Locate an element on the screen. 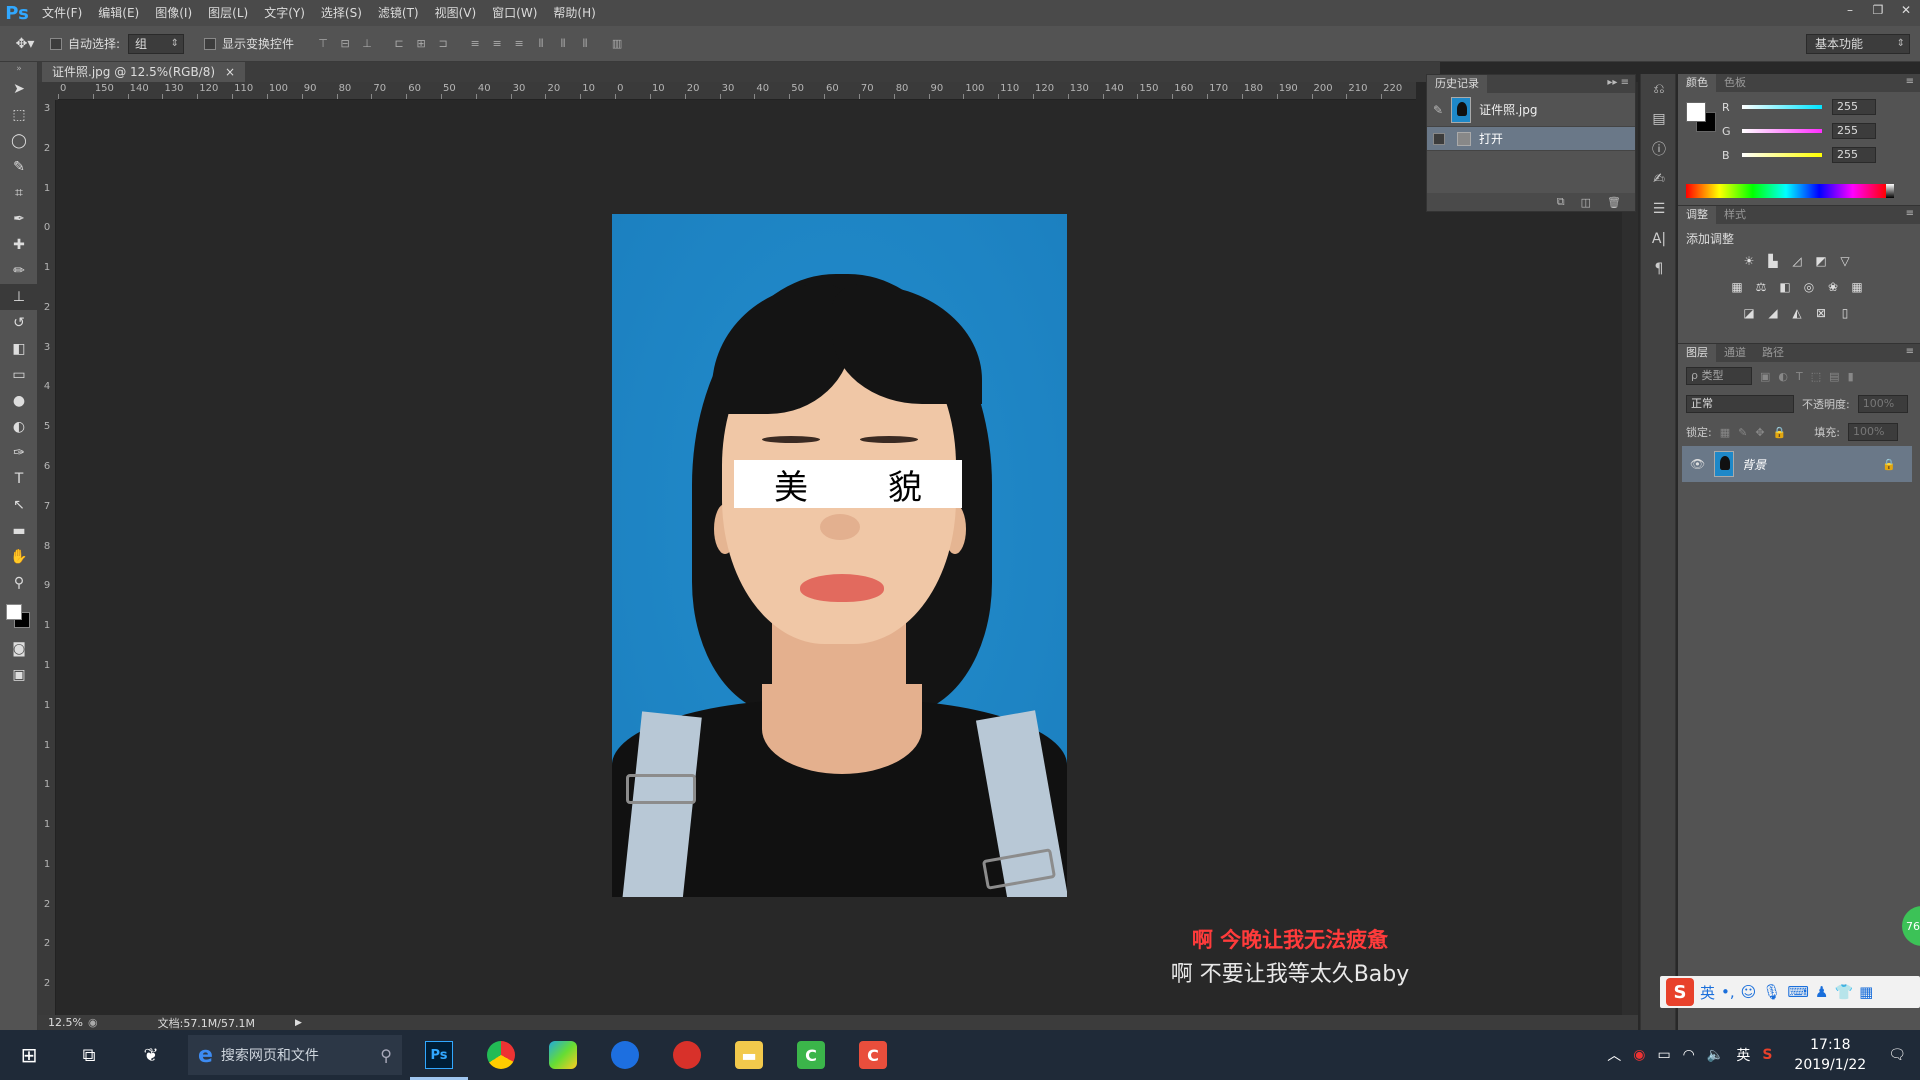 The image size is (1920, 1080). ime-user-icon: ♟ is located at coordinates (1821, 992).